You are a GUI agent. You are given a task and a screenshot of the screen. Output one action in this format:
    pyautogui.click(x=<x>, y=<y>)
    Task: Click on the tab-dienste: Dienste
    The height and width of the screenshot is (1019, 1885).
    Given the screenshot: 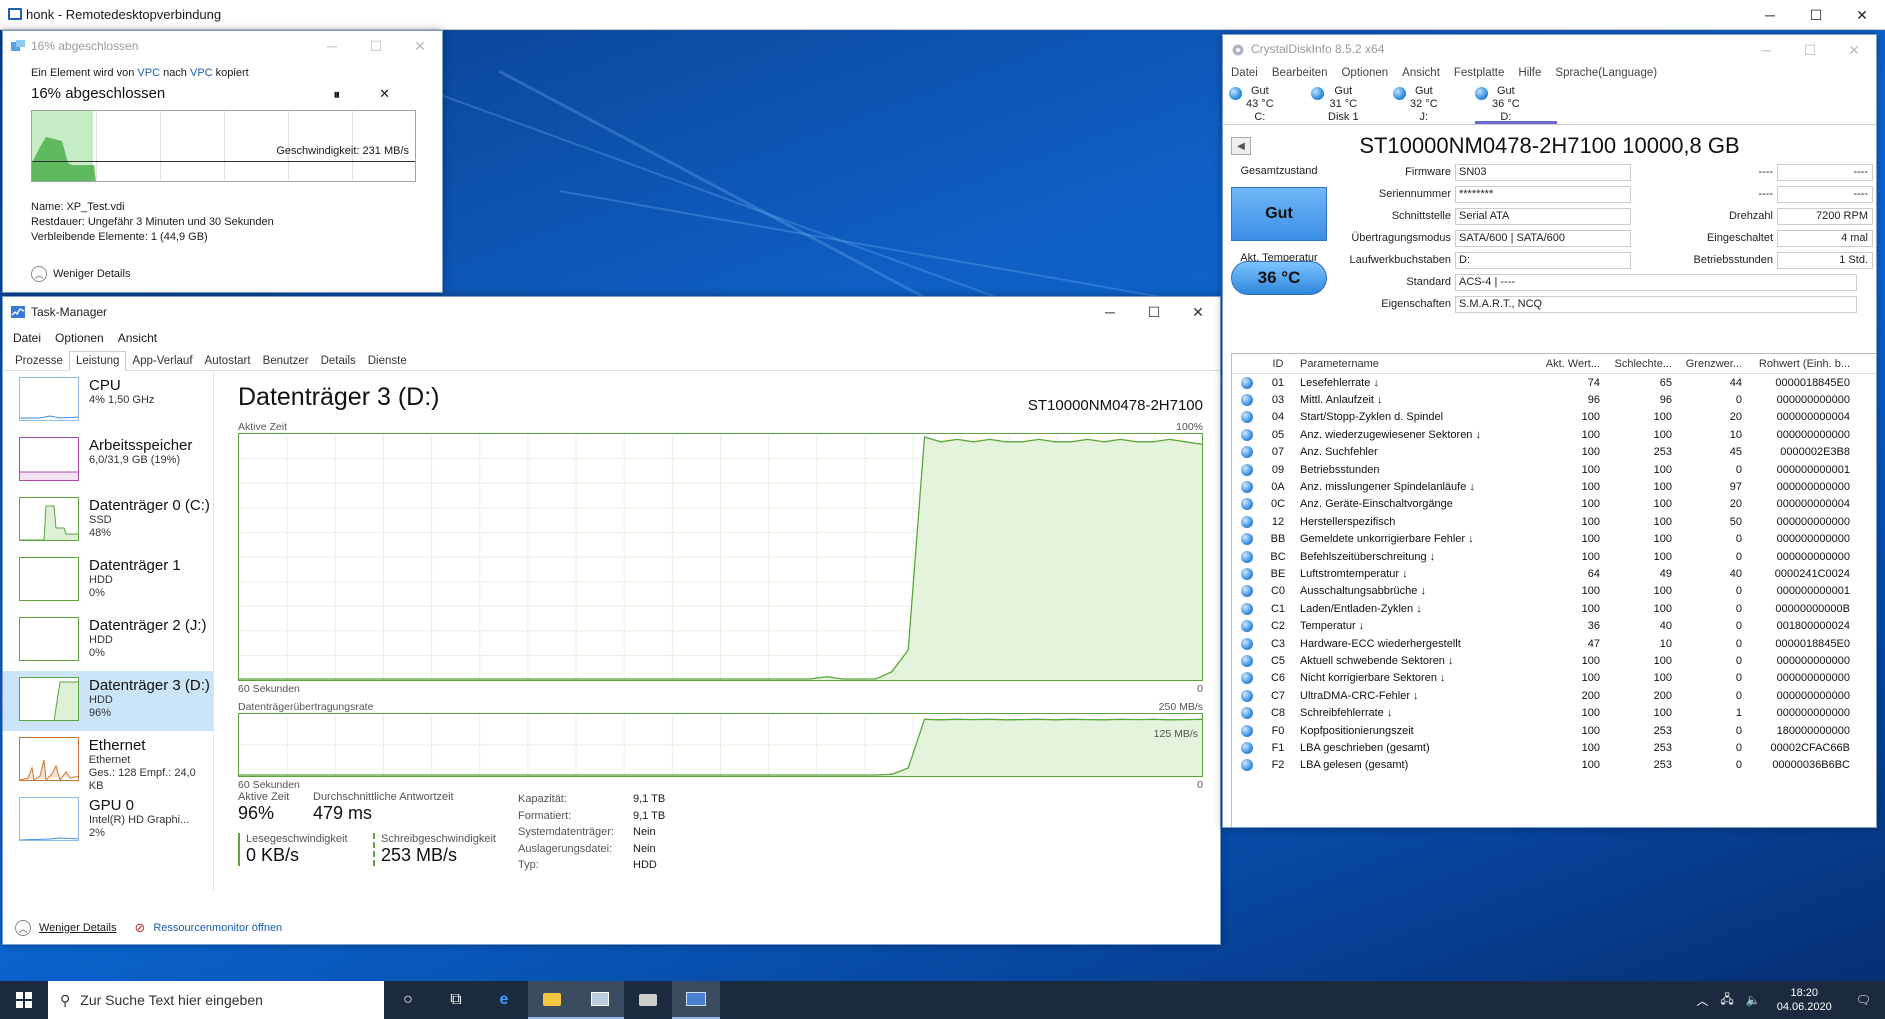 What is the action you would take?
    pyautogui.click(x=387, y=361)
    